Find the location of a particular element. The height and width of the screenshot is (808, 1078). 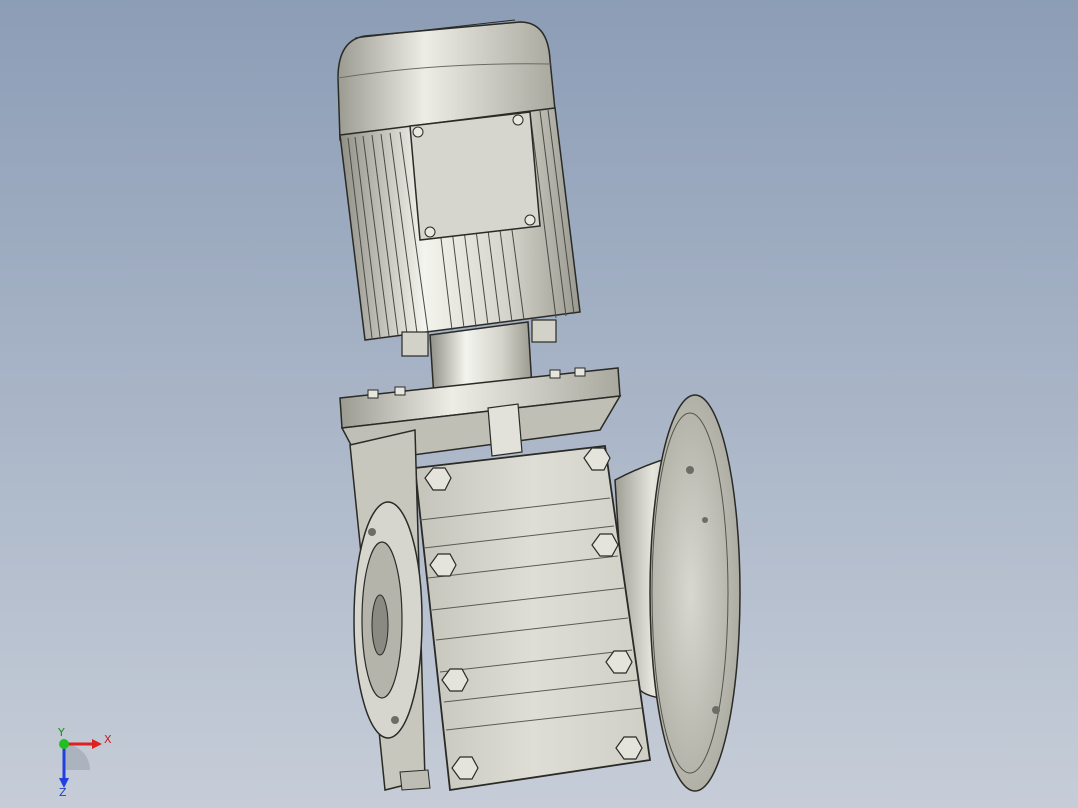

gearbox-housing is located at coordinates (533, 618).